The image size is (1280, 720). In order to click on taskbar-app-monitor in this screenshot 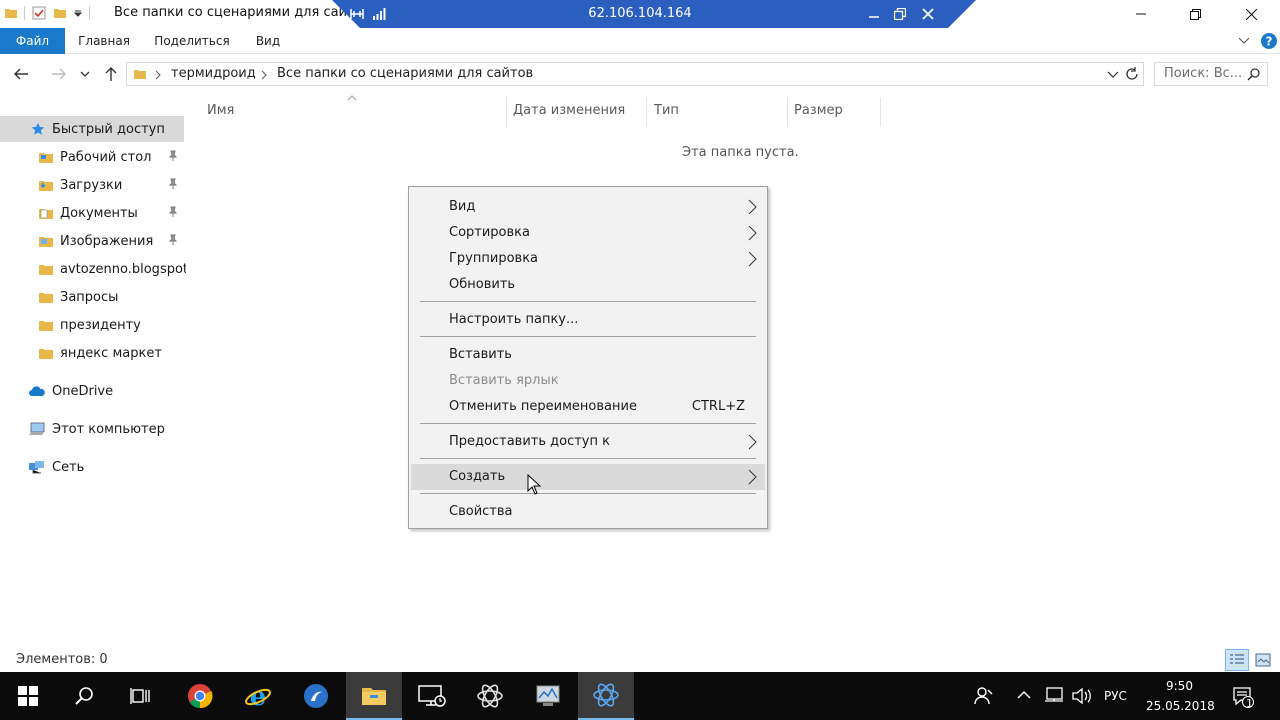, I will do `click(548, 696)`.